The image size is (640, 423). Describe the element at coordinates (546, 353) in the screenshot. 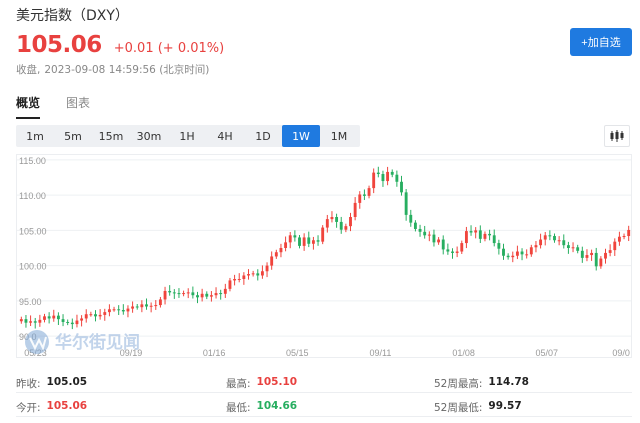

I see `x-tick-label: 05/07` at that location.